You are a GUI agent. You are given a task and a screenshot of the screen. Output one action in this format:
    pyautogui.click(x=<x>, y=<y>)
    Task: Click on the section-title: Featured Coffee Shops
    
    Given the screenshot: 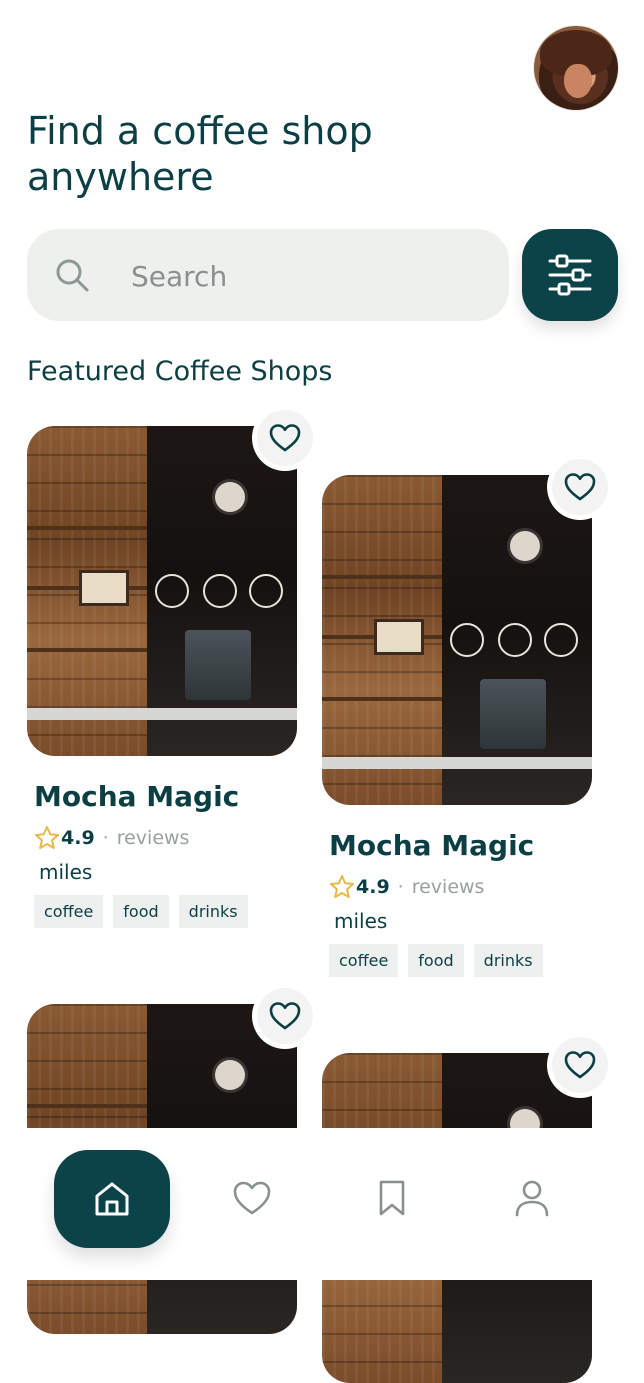 What is the action you would take?
    pyautogui.click(x=180, y=371)
    